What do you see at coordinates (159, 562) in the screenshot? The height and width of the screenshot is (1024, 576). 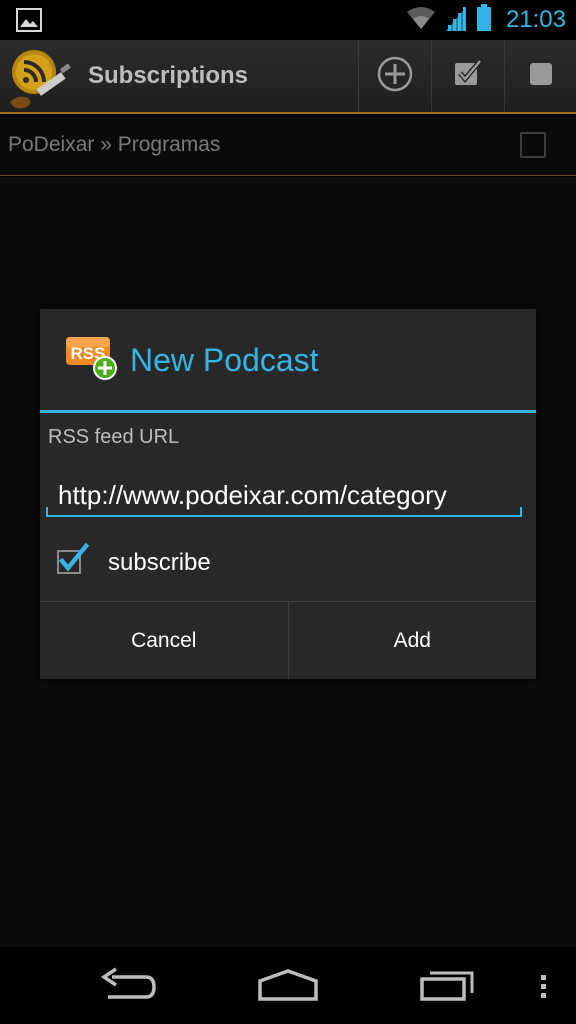 I see `subscribe-label: subscribe` at bounding box center [159, 562].